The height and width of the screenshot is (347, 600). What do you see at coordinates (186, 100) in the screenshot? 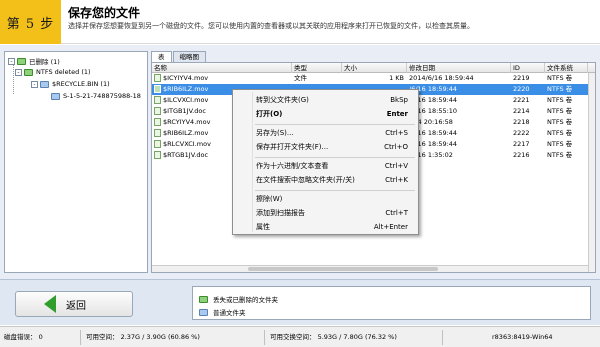
I see `file-name: $ILCVXCI.mov` at bounding box center [186, 100].